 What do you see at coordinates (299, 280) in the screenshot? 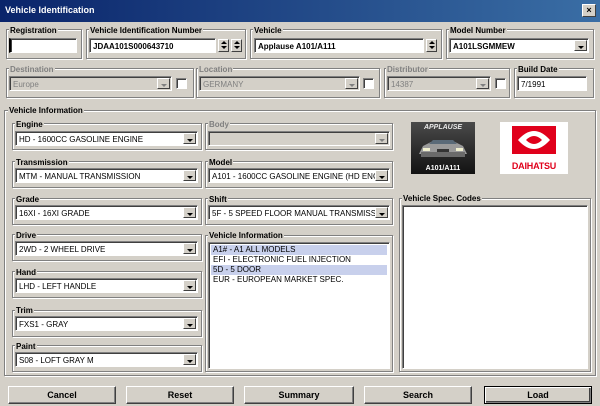
I see `list-item: EUR - EUROPEAN MARKET SPEC.` at bounding box center [299, 280].